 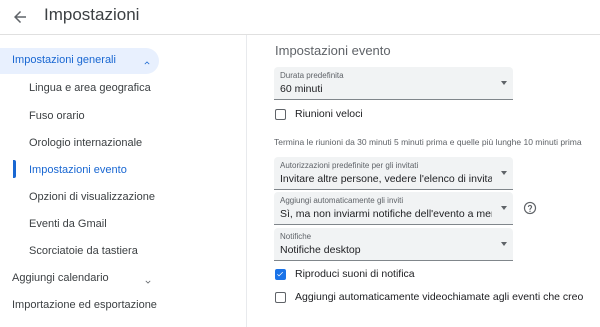 What do you see at coordinates (355, 274) in the screenshot?
I see `checkbox-label: Riproduci suoni di notifica` at bounding box center [355, 274].